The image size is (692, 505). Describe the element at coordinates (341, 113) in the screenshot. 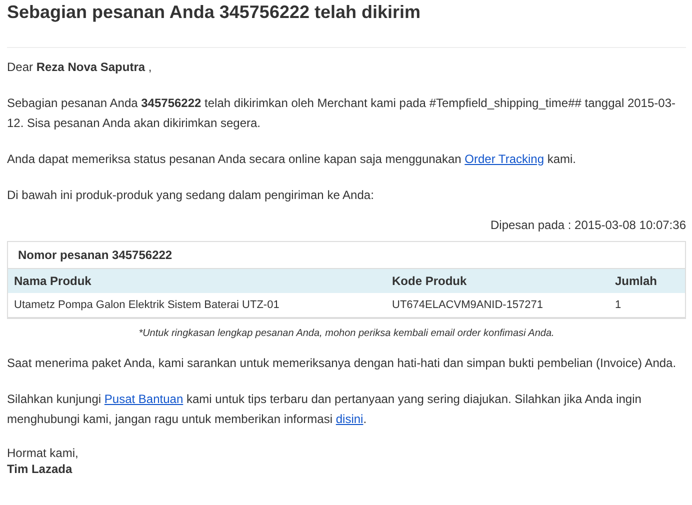

I see `paragraph: Sebagian pesanan Anda 345756222 telah dikirimkan oleh Merchant kami pada #Tempfield_shipping_time## tanggal 2015-03-12. Sisa pesanan Anda akan dikirimkan segera.` at that location.